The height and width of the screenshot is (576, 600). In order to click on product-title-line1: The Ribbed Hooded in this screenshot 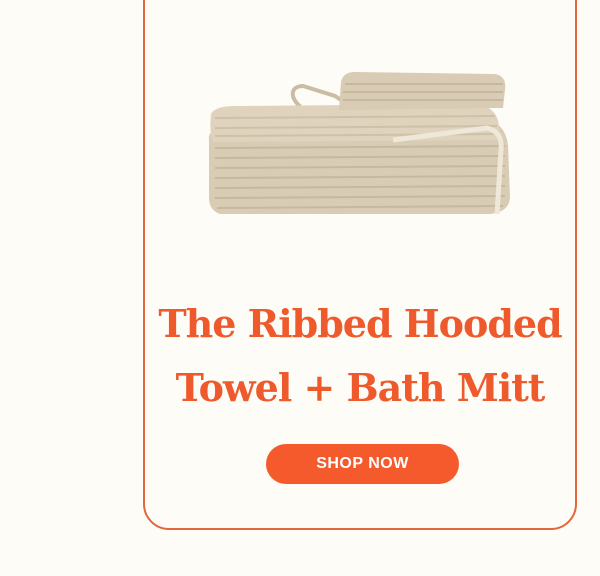, I will do `click(360, 323)`.